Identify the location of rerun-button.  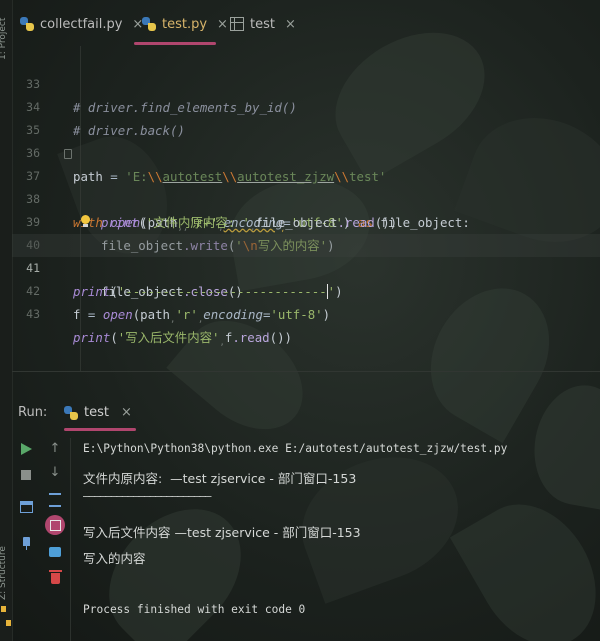
(26, 449).